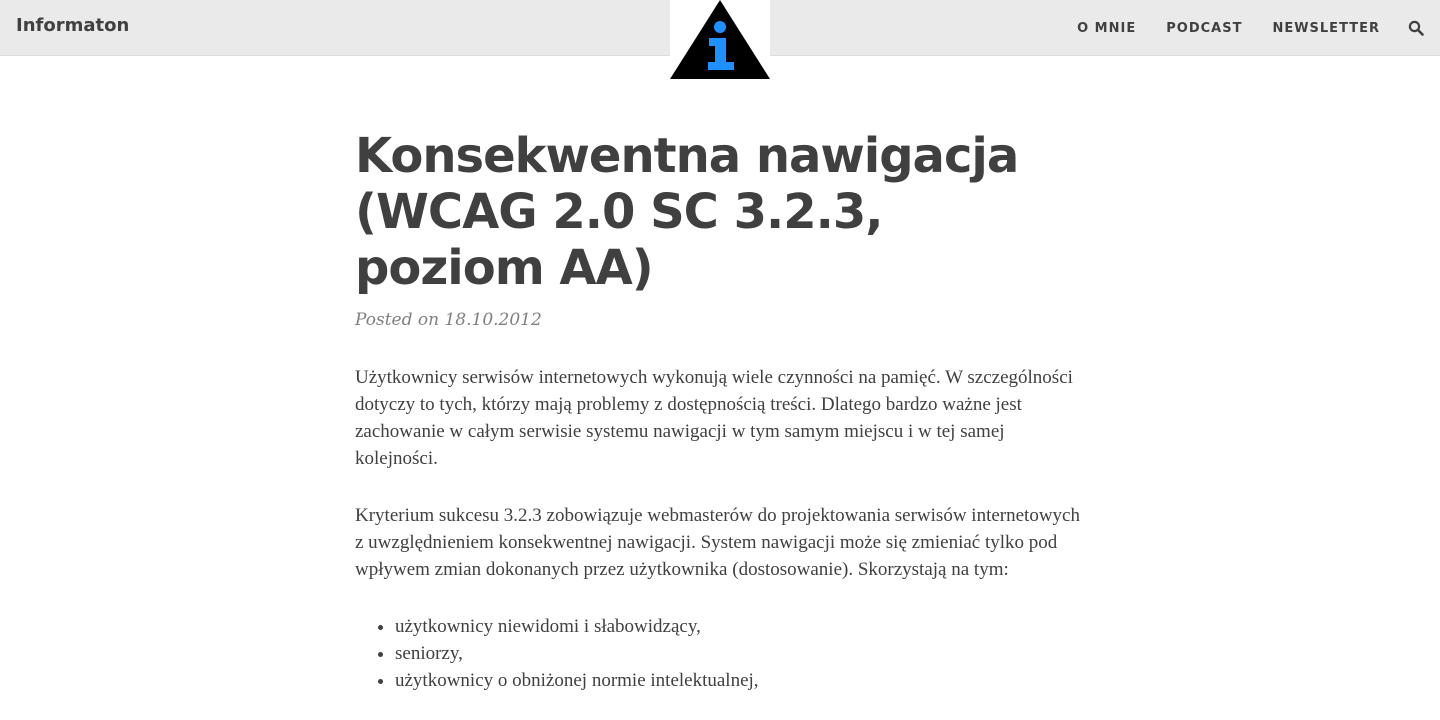 Image resolution: width=1440 pixels, height=720 pixels. What do you see at coordinates (1204, 28) in the screenshot?
I see `nav-link-podcast: PODCAST` at bounding box center [1204, 28].